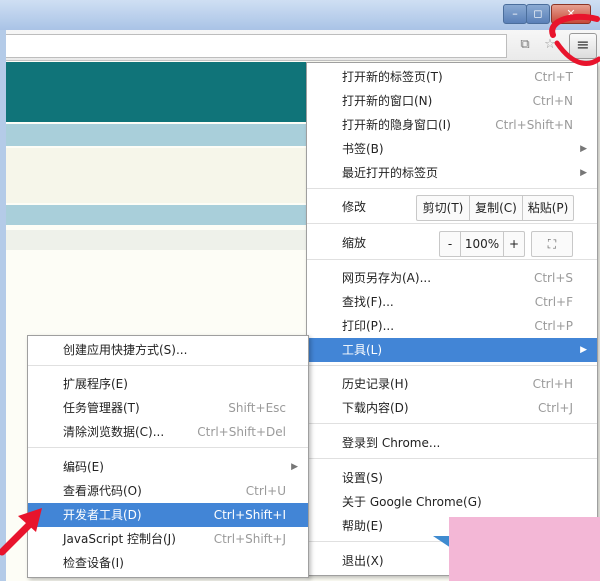 Image resolution: width=600 pixels, height=581 pixels. I want to click on copy-button: 复制(C), so click(496, 208).